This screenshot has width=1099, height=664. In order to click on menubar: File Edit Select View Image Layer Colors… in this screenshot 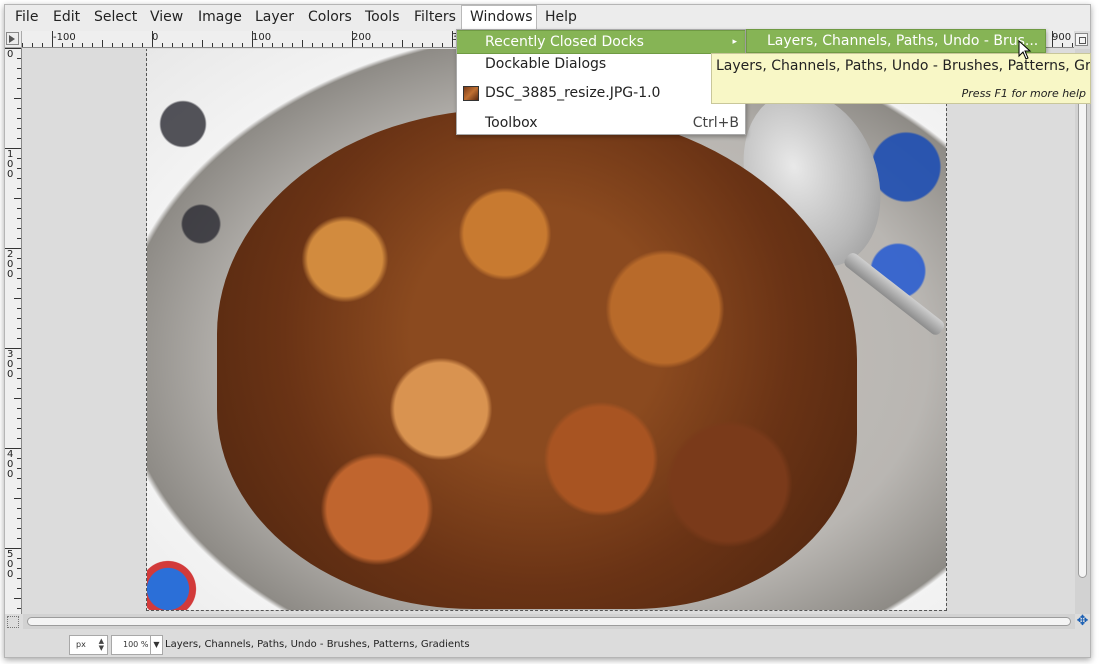, I will do `click(547, 18)`.